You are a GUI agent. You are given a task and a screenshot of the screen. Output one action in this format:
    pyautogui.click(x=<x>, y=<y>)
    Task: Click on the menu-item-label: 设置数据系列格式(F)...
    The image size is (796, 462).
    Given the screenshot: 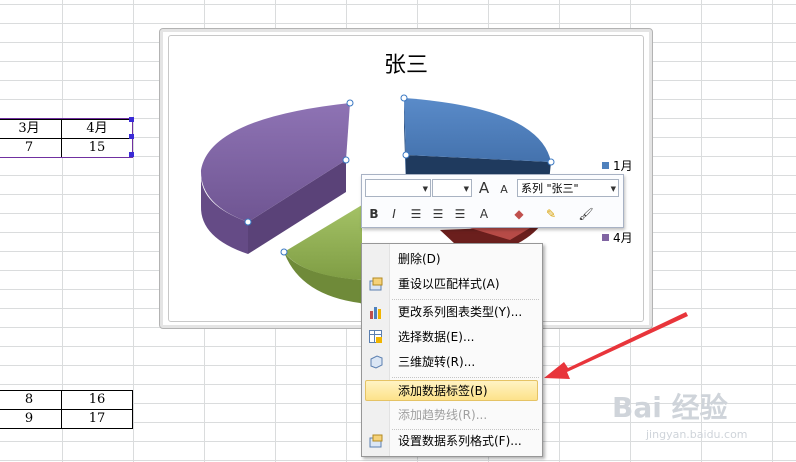 What is the action you would take?
    pyautogui.click(x=460, y=441)
    